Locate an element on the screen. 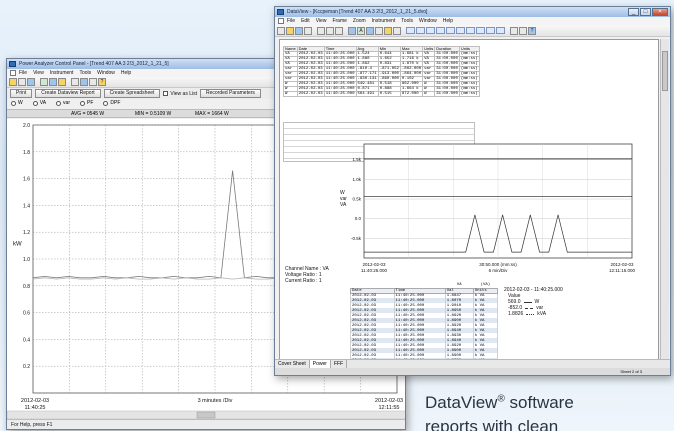 This screenshot has width=674, height=431. radio-va: VA is located at coordinates (39, 103).